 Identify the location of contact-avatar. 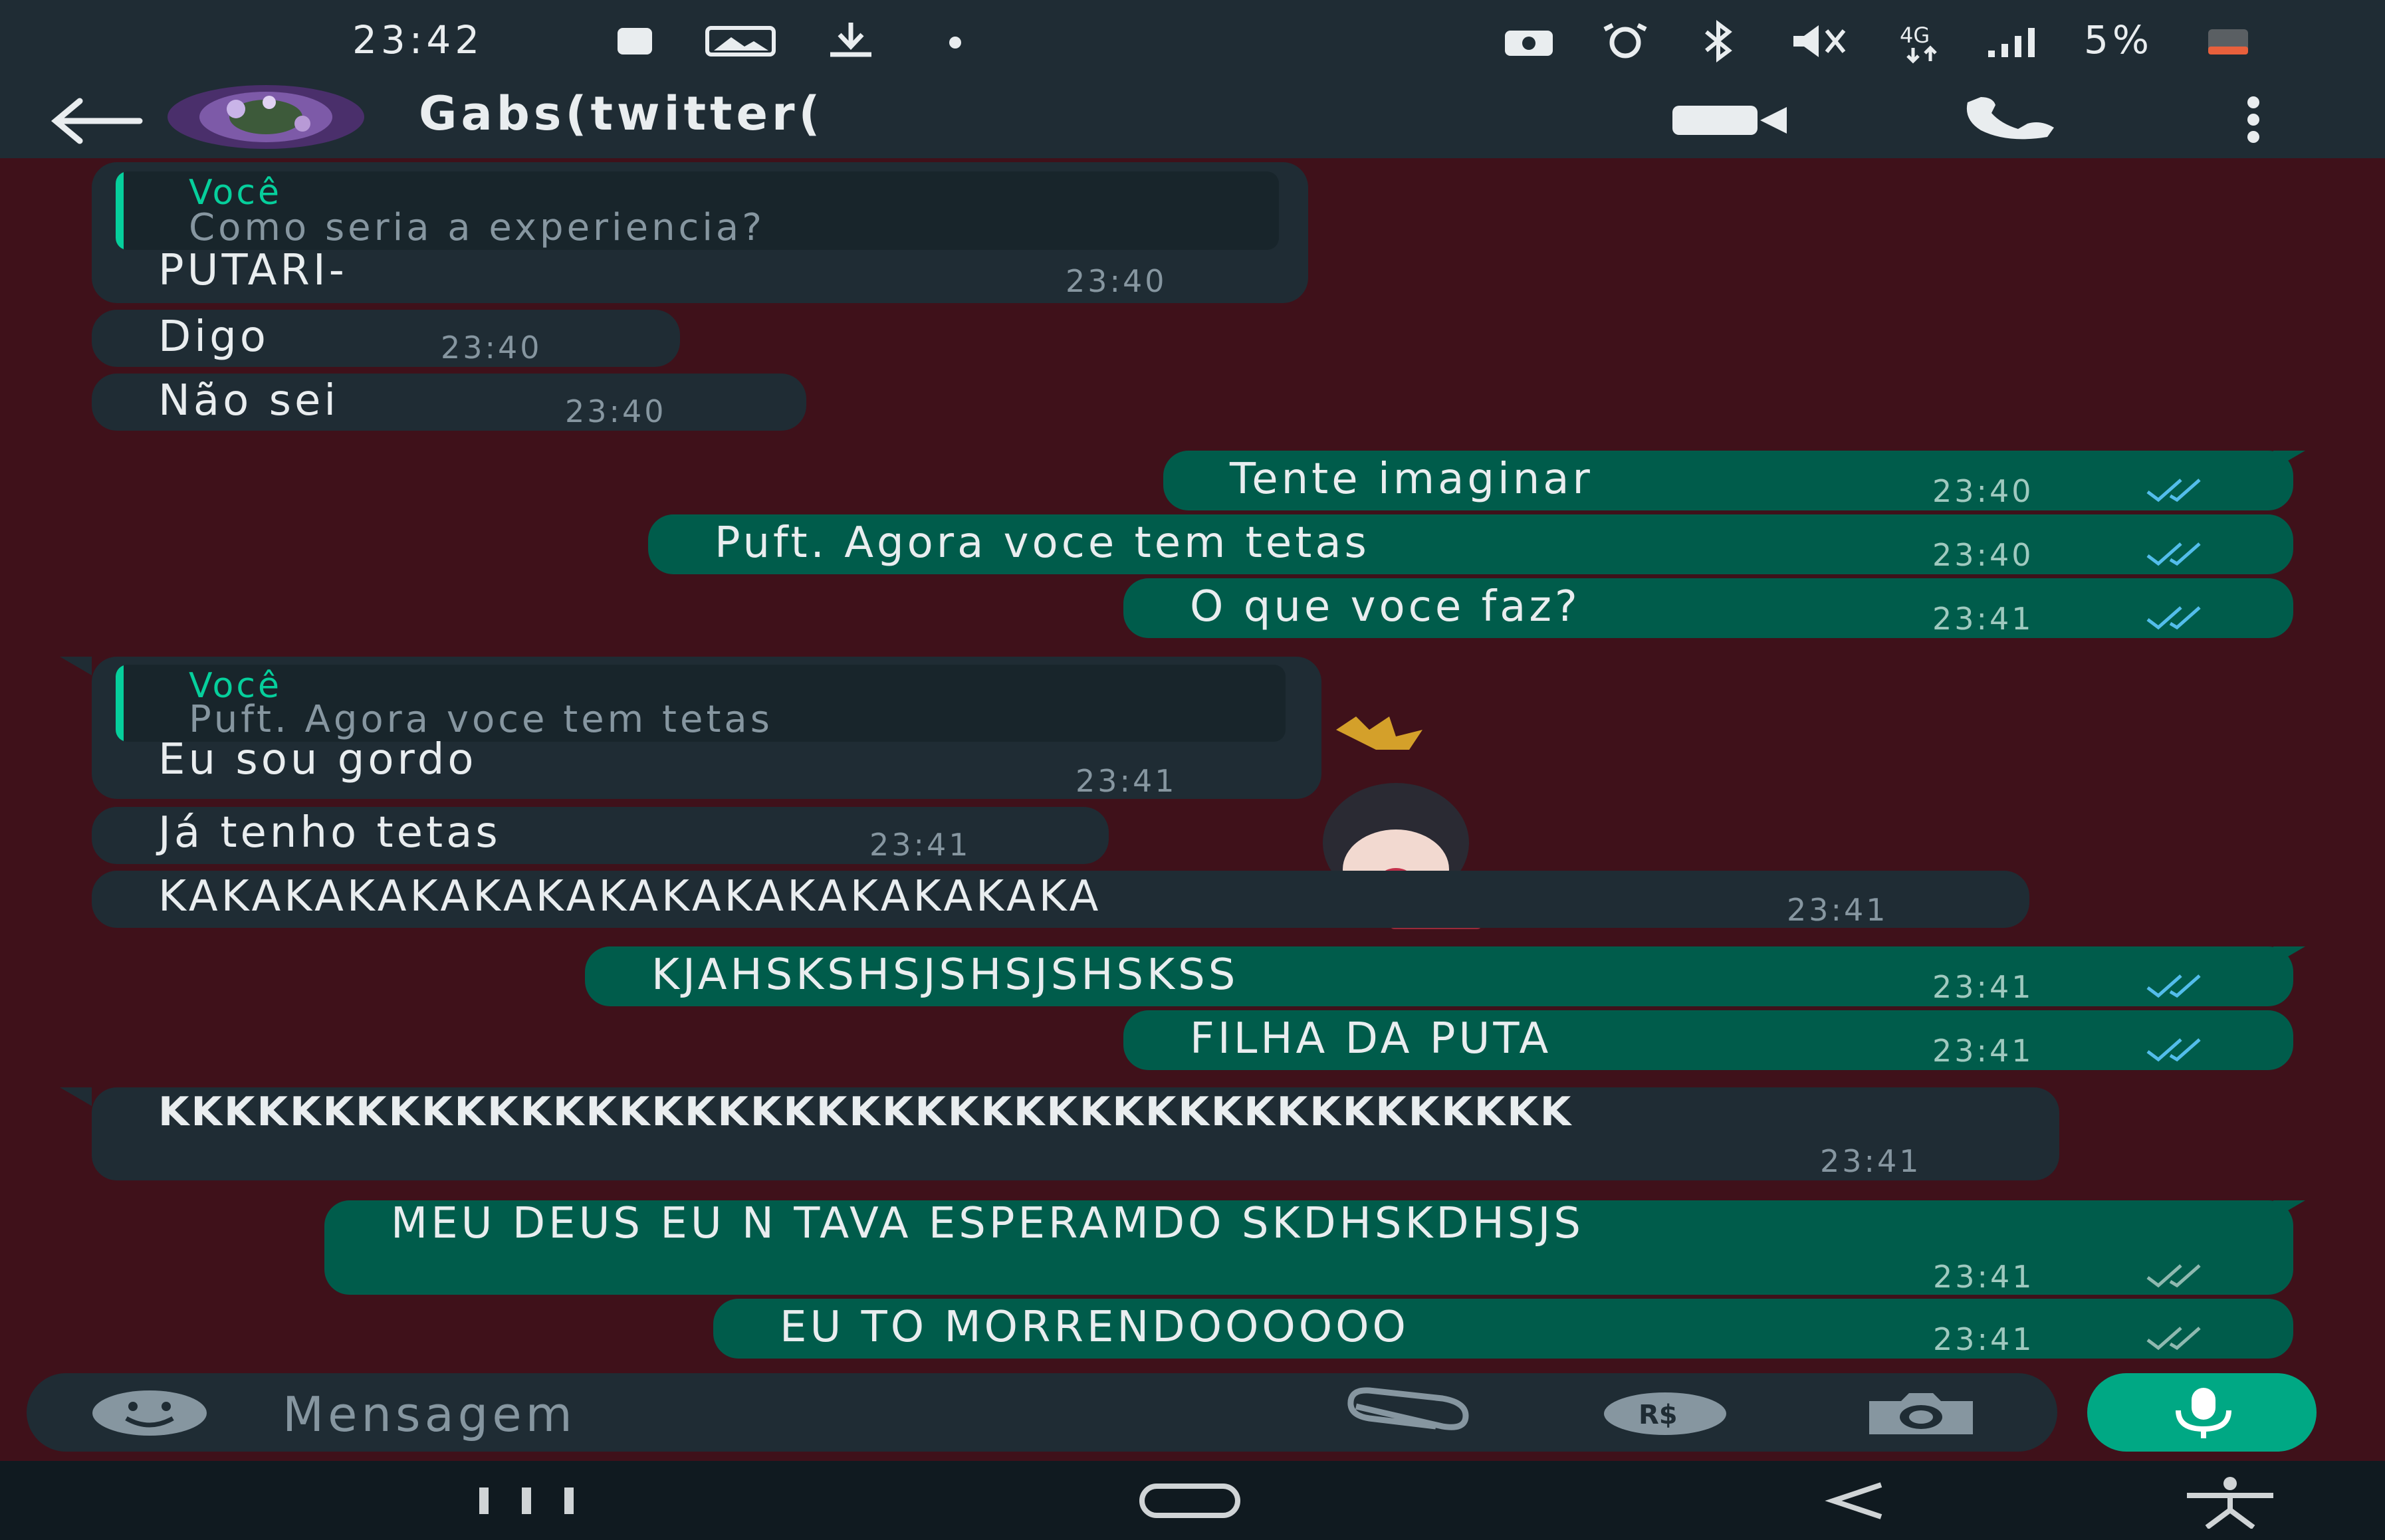
(266, 117).